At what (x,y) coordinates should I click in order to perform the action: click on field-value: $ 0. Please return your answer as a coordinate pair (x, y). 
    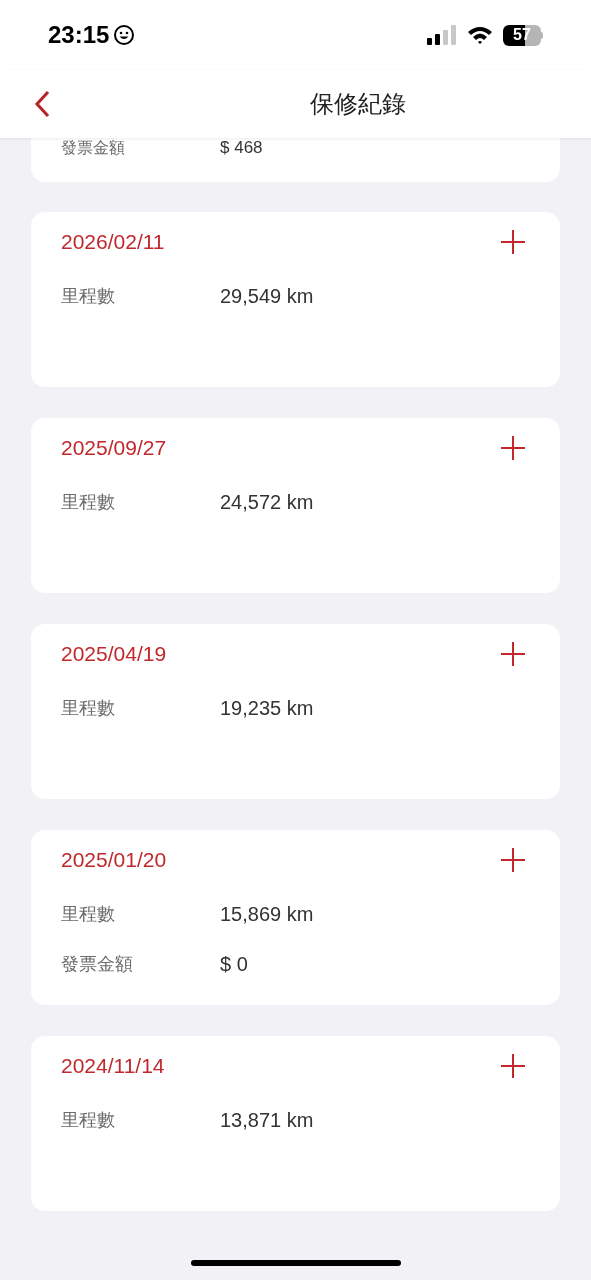
    Looking at the image, I should click on (234, 964).